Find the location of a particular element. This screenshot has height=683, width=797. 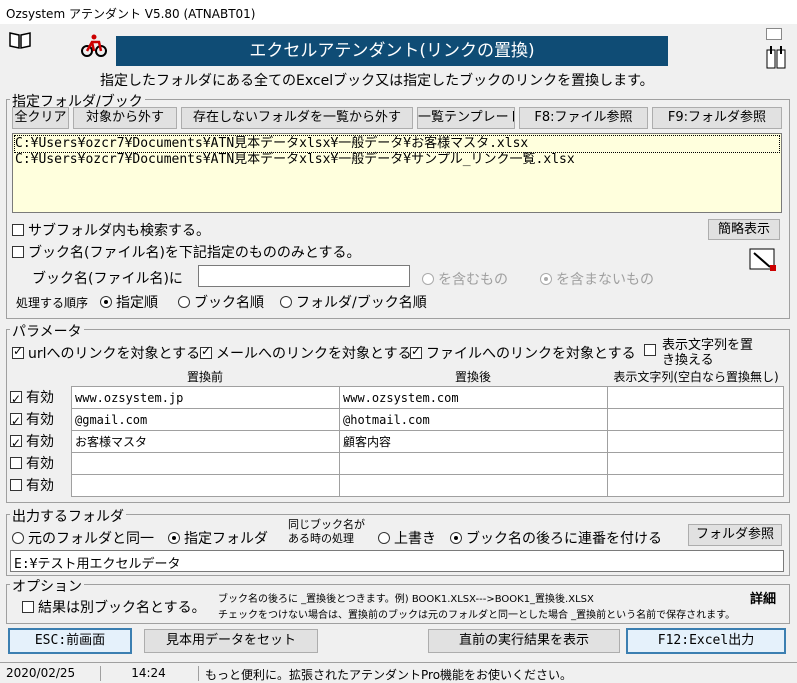

url-links-checkbox: urlへのリンクを対象とする is located at coordinates (106, 353).